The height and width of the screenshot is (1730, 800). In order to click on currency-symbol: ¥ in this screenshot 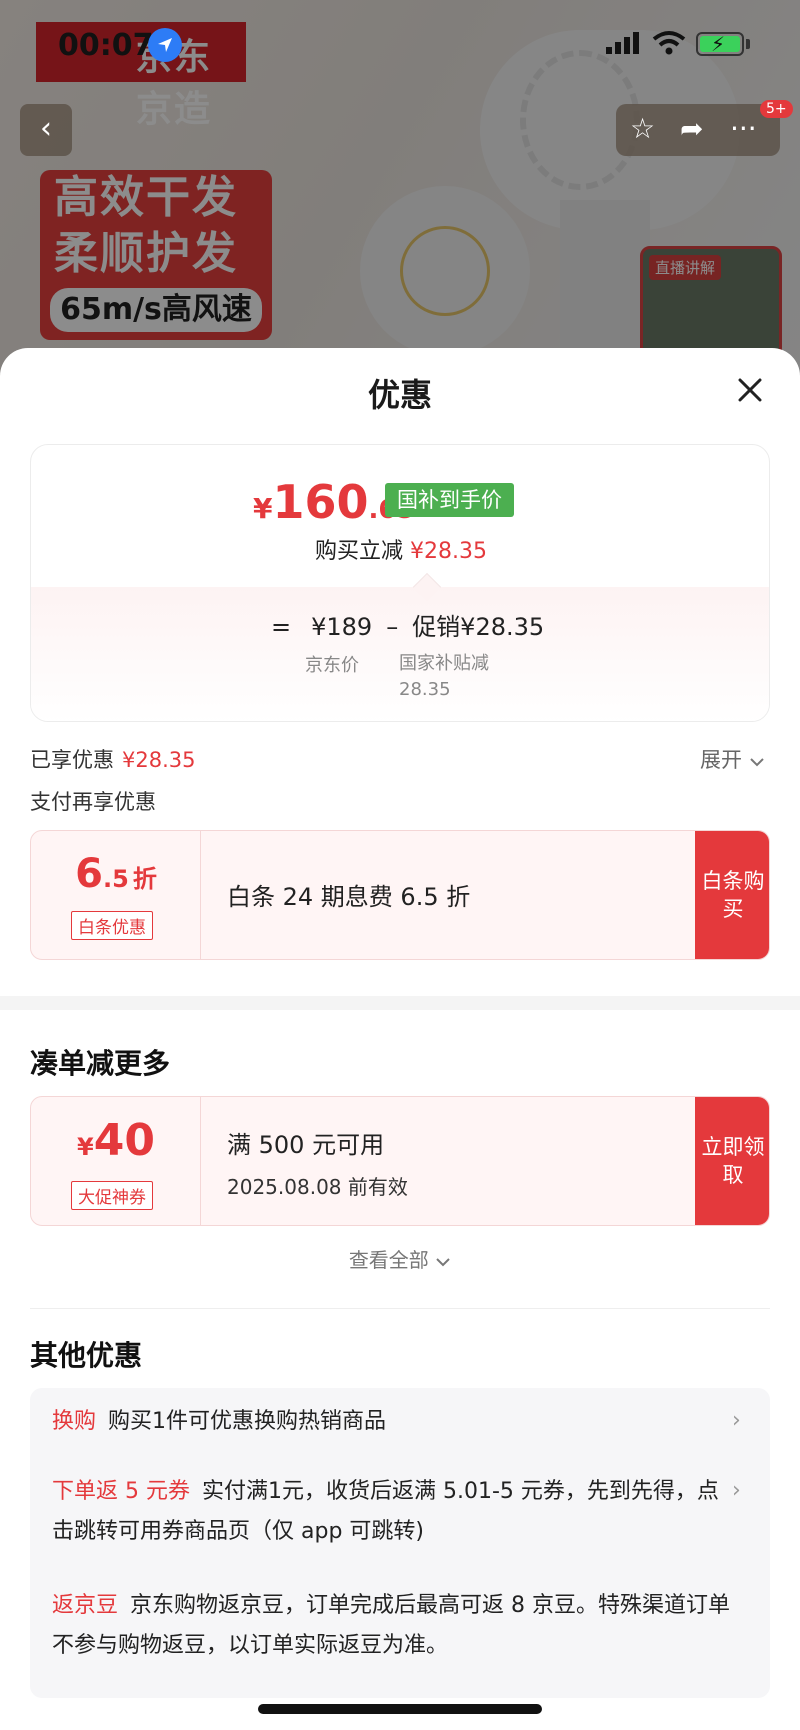, I will do `click(263, 508)`.